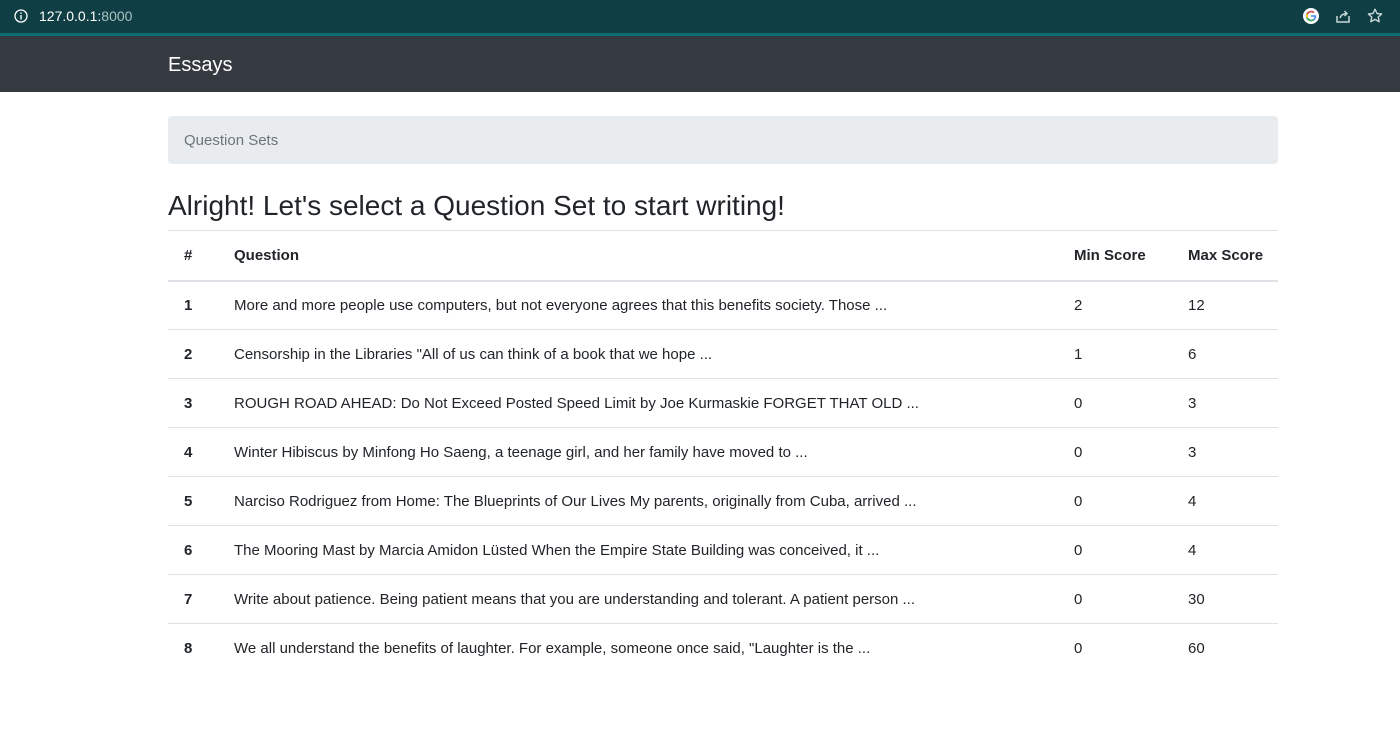  I want to click on column-header-question: Question, so click(638, 256).